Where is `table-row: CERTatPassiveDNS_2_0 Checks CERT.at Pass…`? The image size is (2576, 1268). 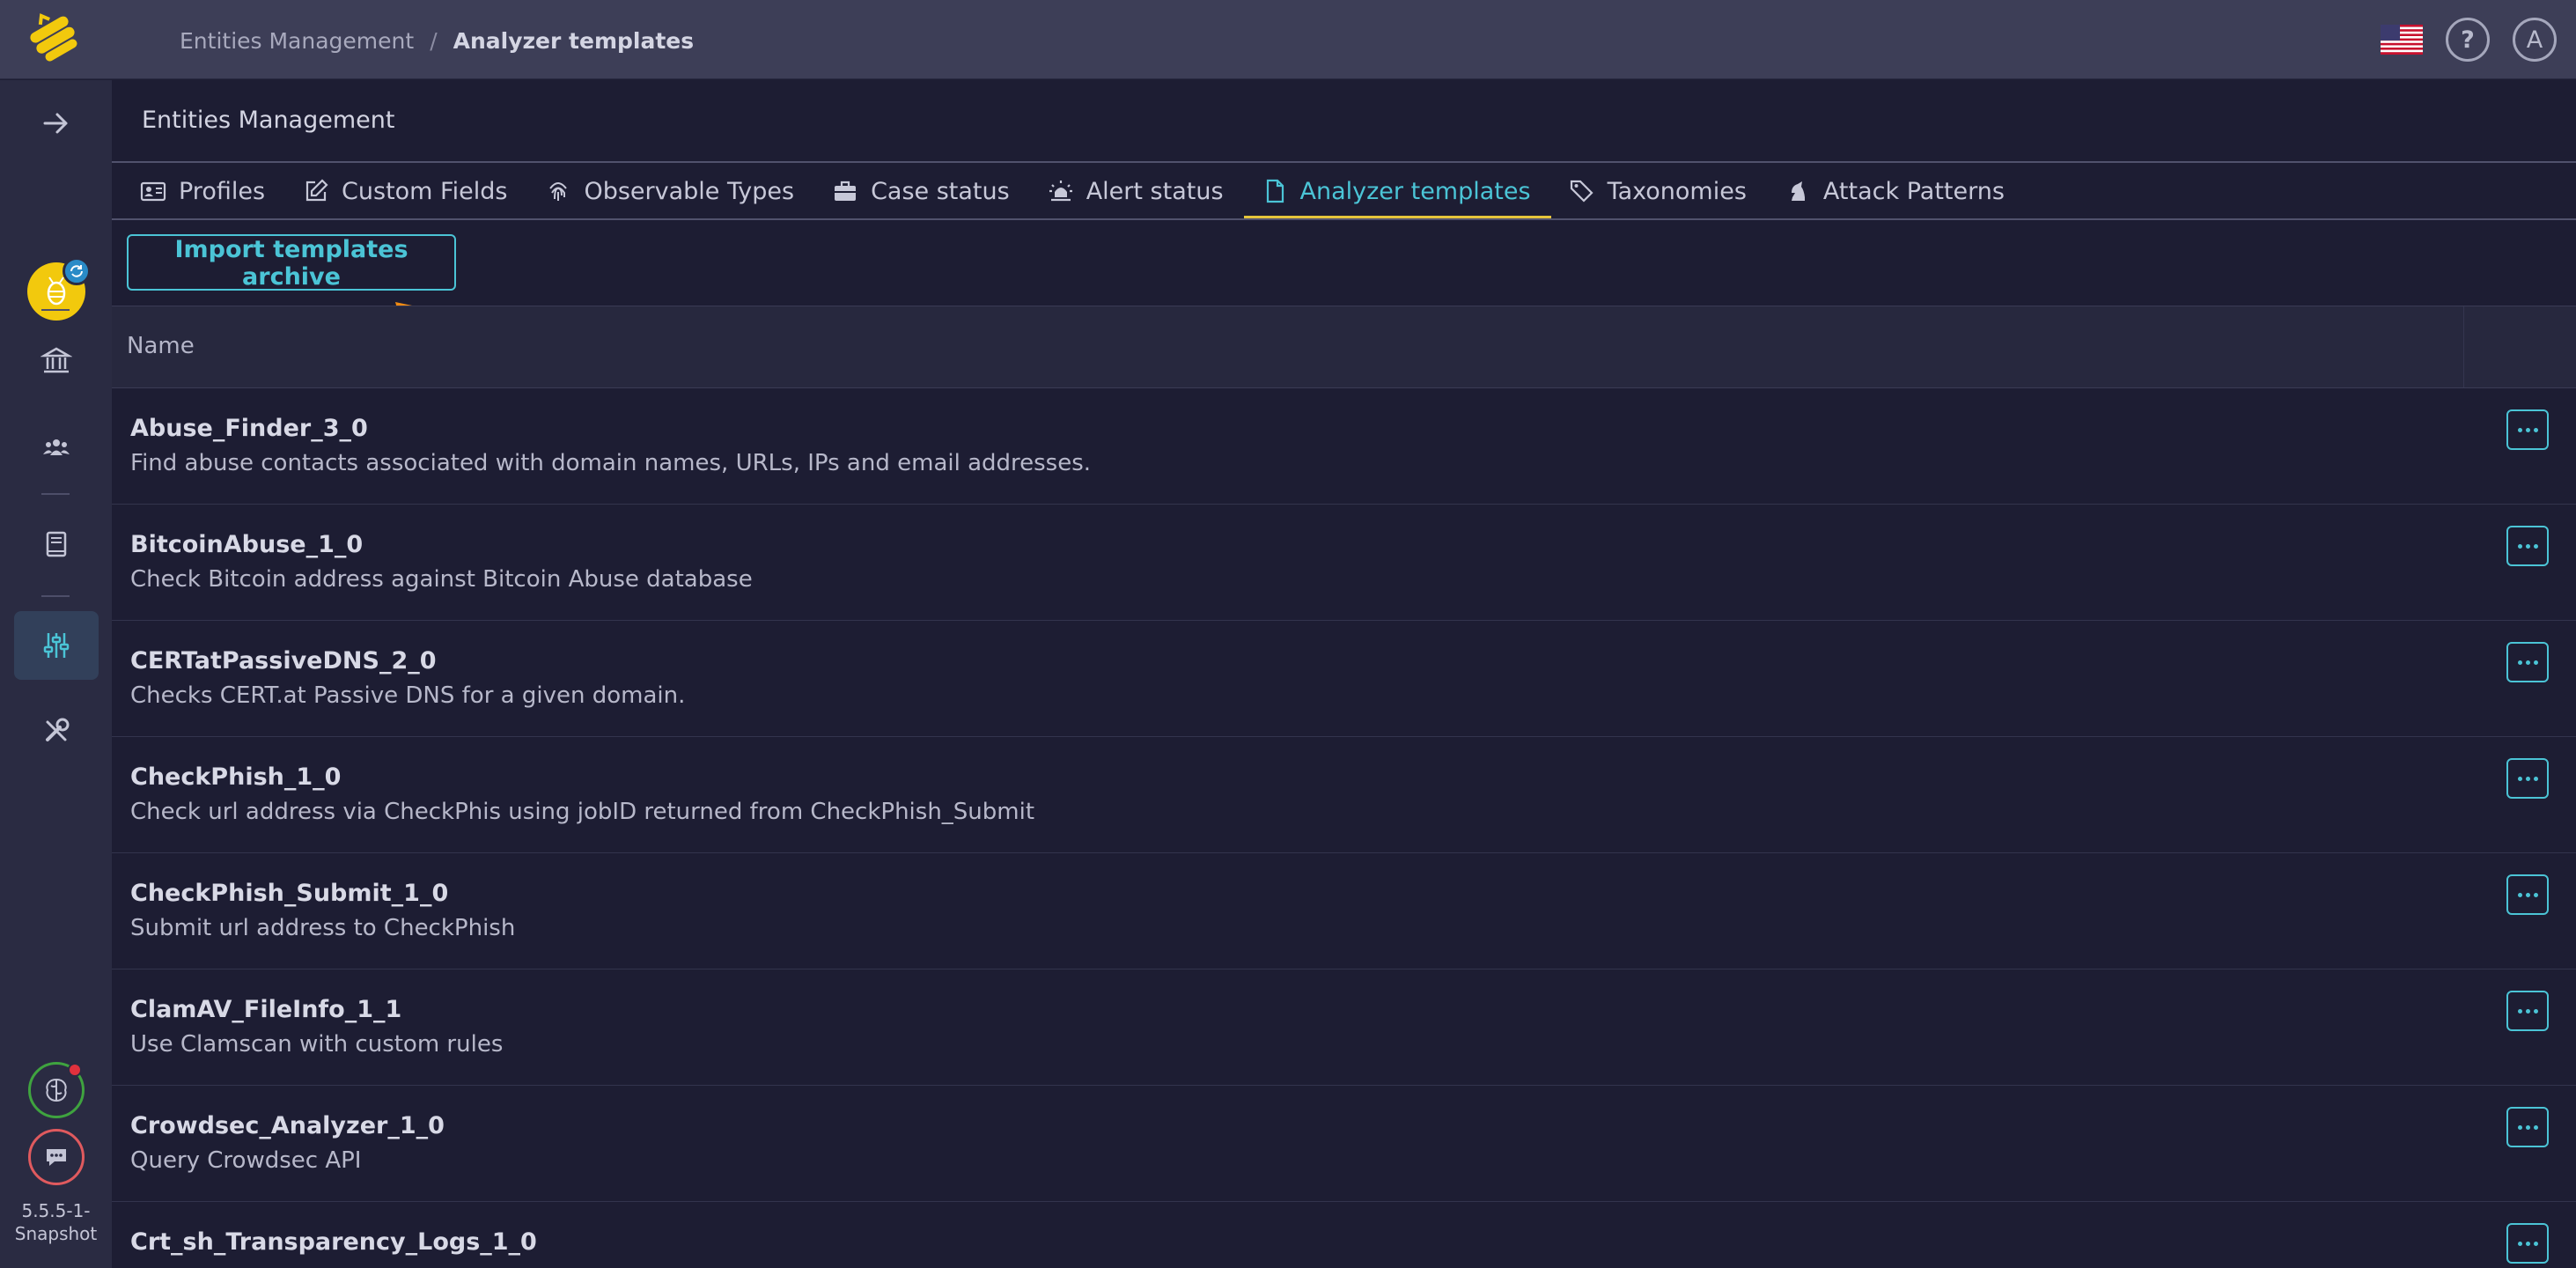 table-row: CERTatPassiveDNS_2_0 Checks CERT.at Pass… is located at coordinates (1344, 679).